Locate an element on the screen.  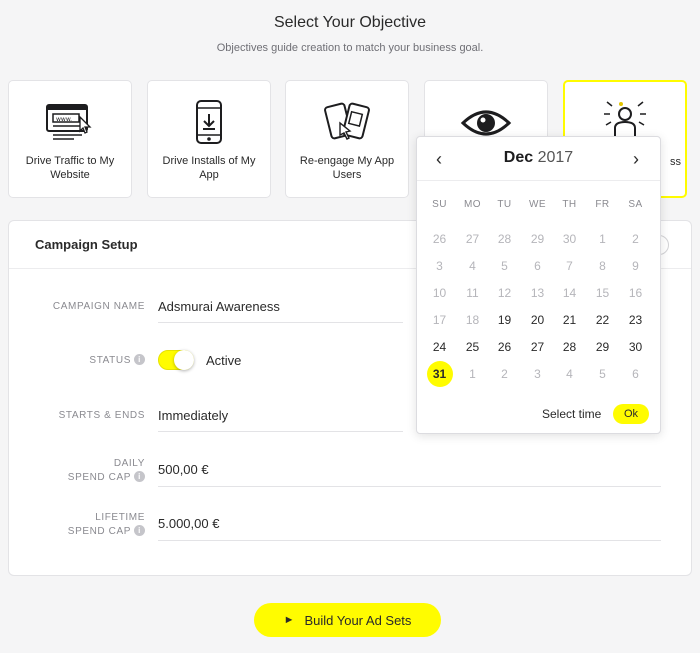
objective-card-traffic: www. Drive Traffic to My Website is located at coordinates (70, 139).